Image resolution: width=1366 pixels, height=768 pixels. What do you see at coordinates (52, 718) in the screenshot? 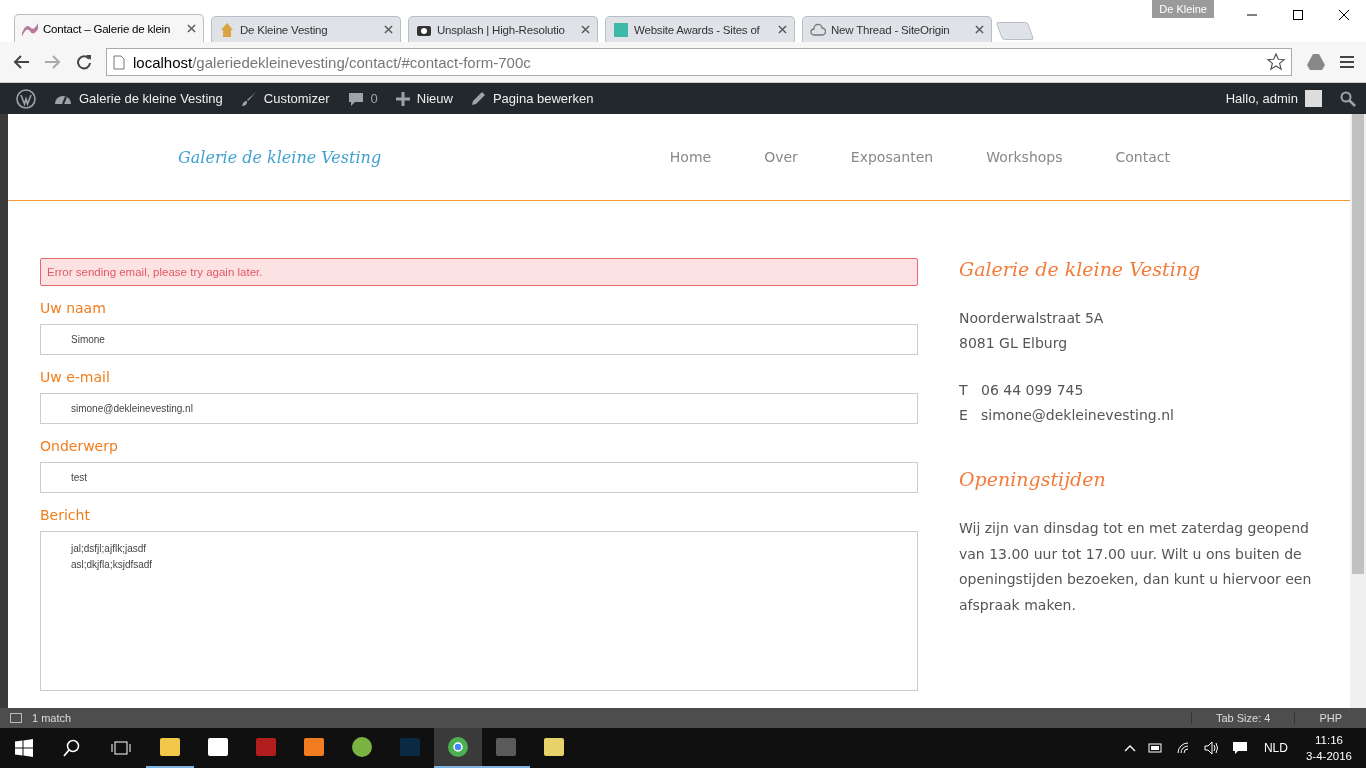
I see `find-status: 1 match` at bounding box center [52, 718].